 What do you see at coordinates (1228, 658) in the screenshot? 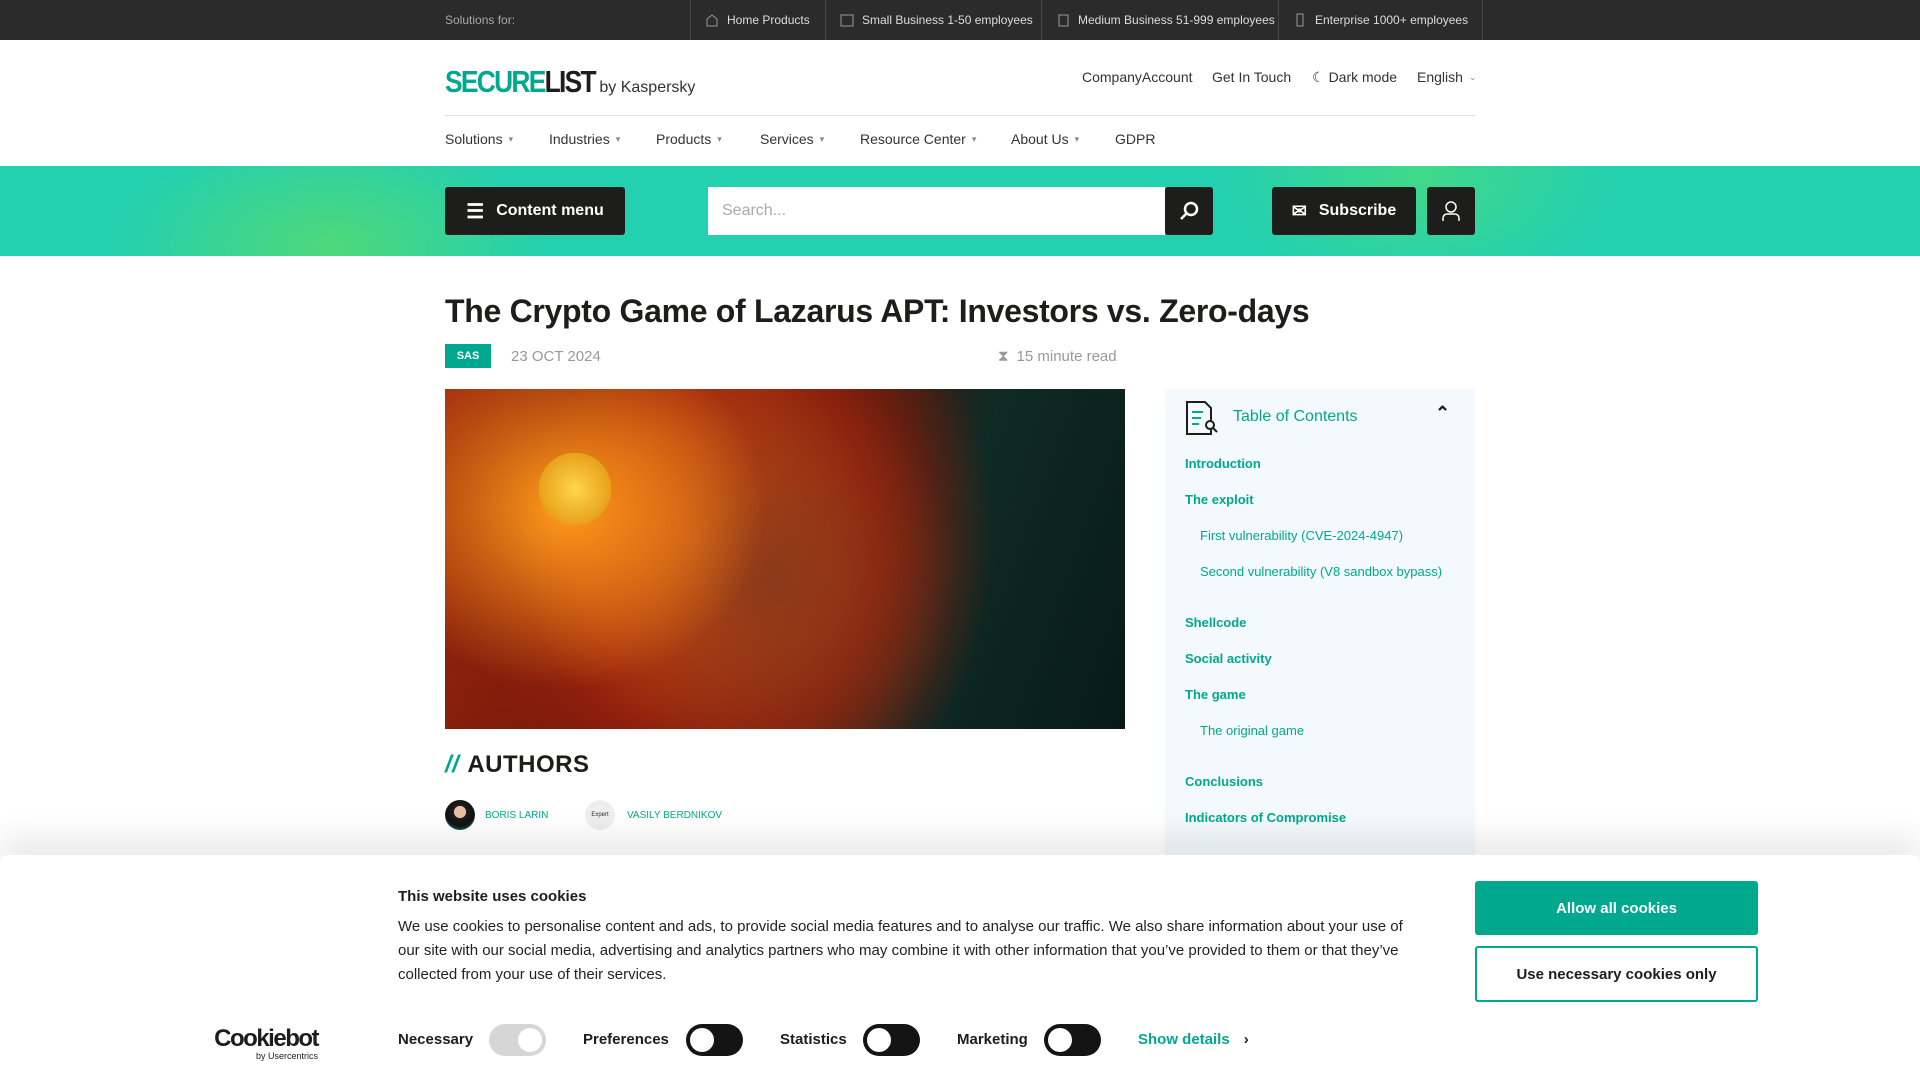
I see `toc-item: Social activity` at bounding box center [1228, 658].